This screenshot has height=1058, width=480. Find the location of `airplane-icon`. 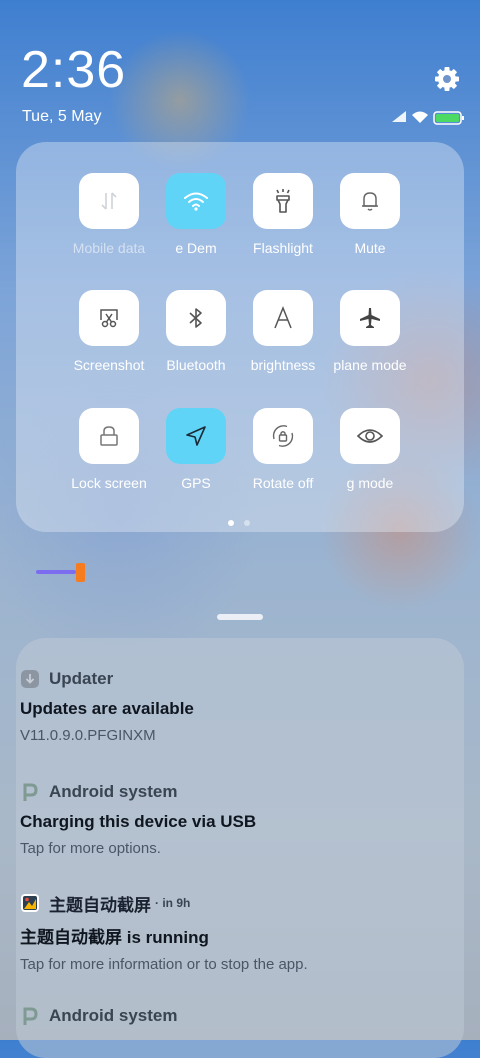

airplane-icon is located at coordinates (370, 318).